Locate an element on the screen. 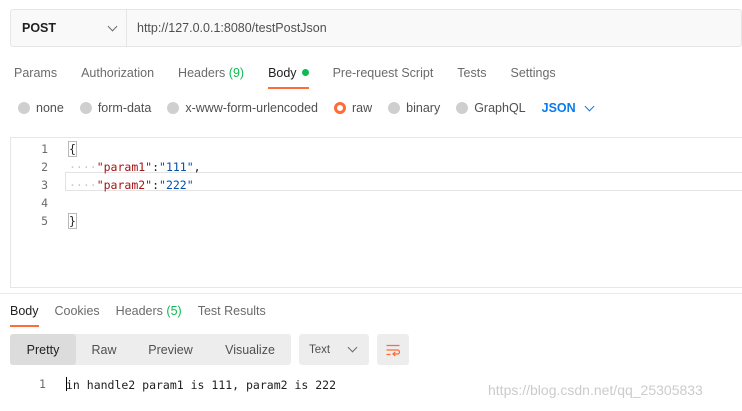  tab-label: Cookies is located at coordinates (77, 311).